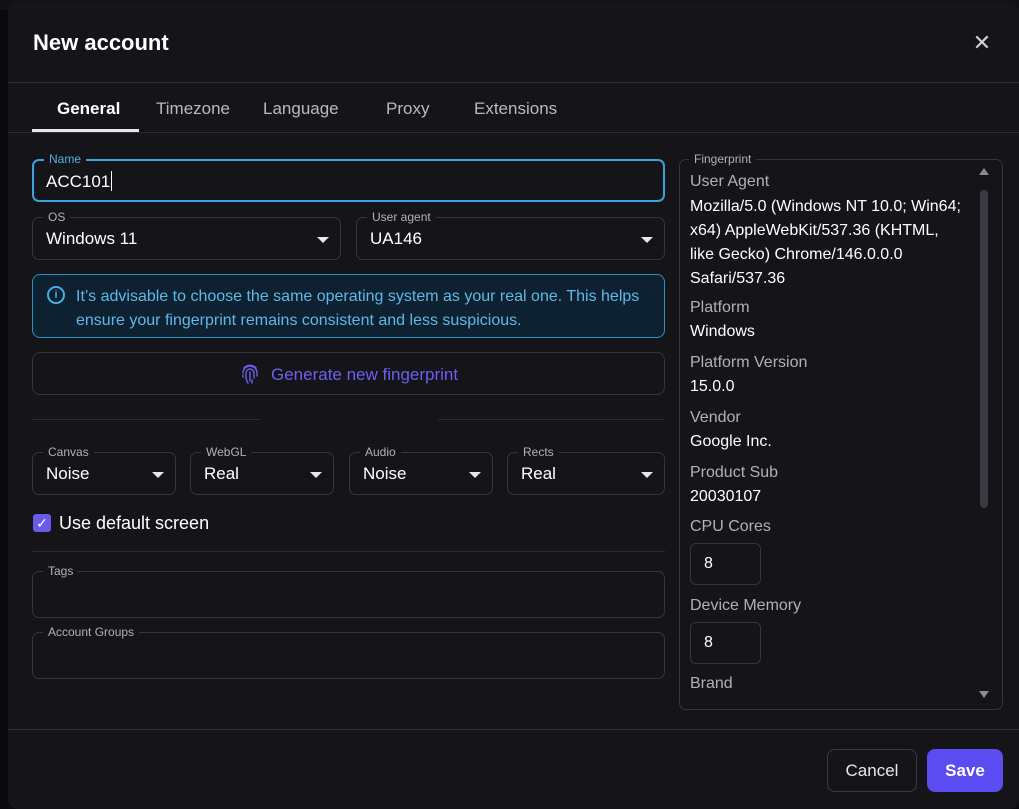  What do you see at coordinates (984, 349) in the screenshot?
I see `scrollbar-thumb` at bounding box center [984, 349].